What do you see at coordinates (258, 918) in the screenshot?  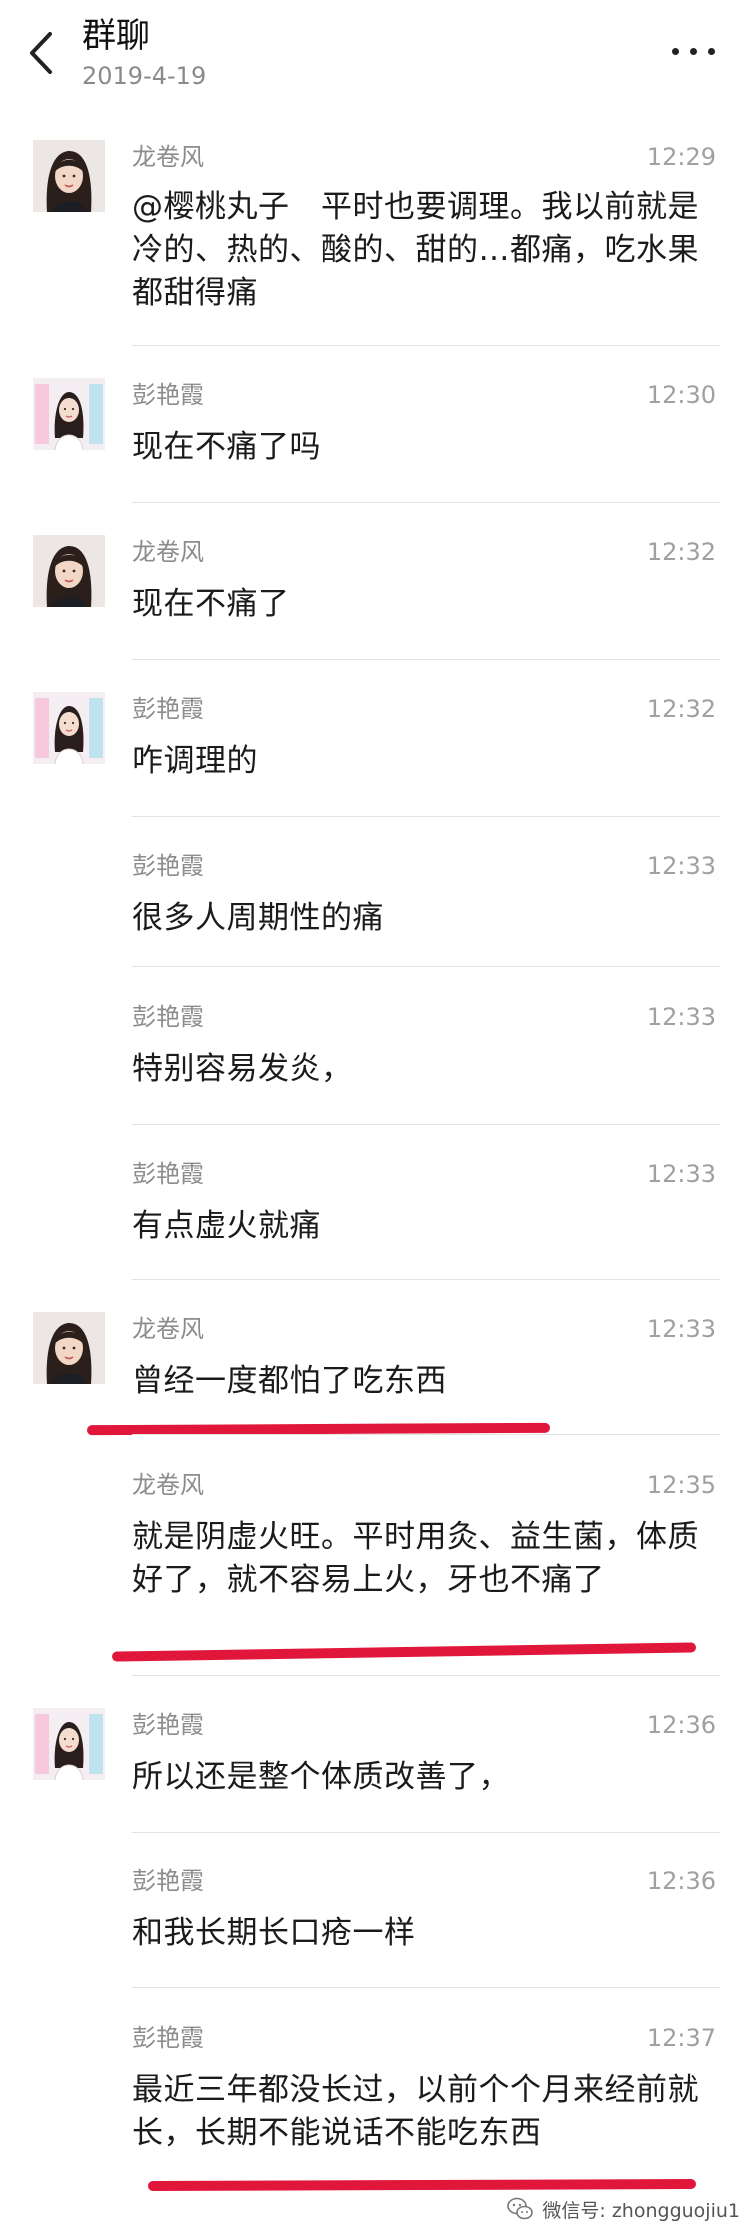 I see `message-text: 很多人周期性的痛` at bounding box center [258, 918].